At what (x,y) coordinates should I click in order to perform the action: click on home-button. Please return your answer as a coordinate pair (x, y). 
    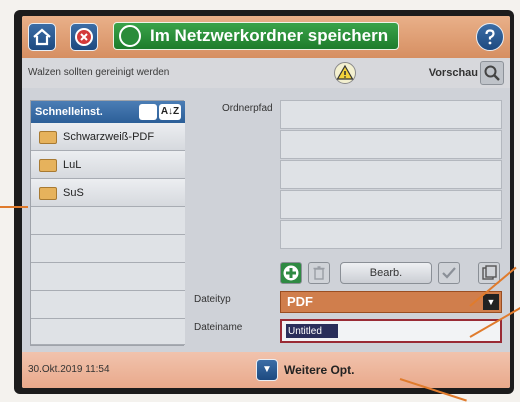
    Looking at the image, I should click on (42, 37).